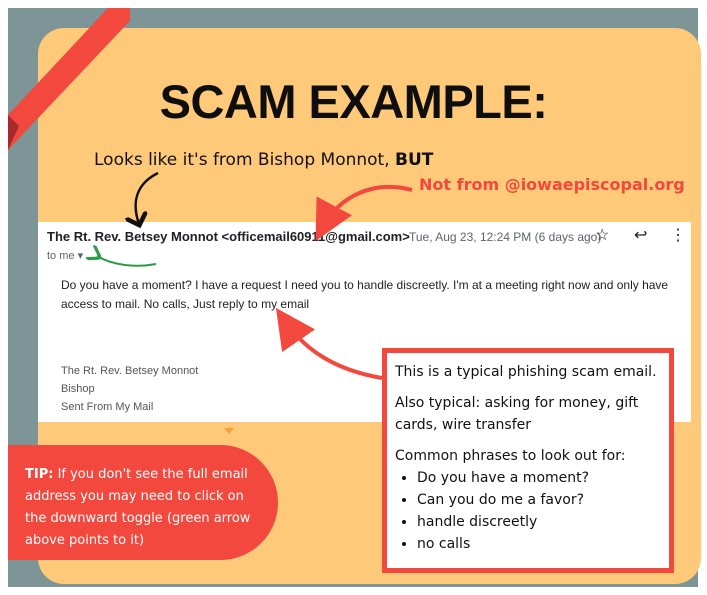 Image resolution: width=707 pixels, height=595 pixels. What do you see at coordinates (329, 343) in the screenshot?
I see `red-arrow-mid` at bounding box center [329, 343].